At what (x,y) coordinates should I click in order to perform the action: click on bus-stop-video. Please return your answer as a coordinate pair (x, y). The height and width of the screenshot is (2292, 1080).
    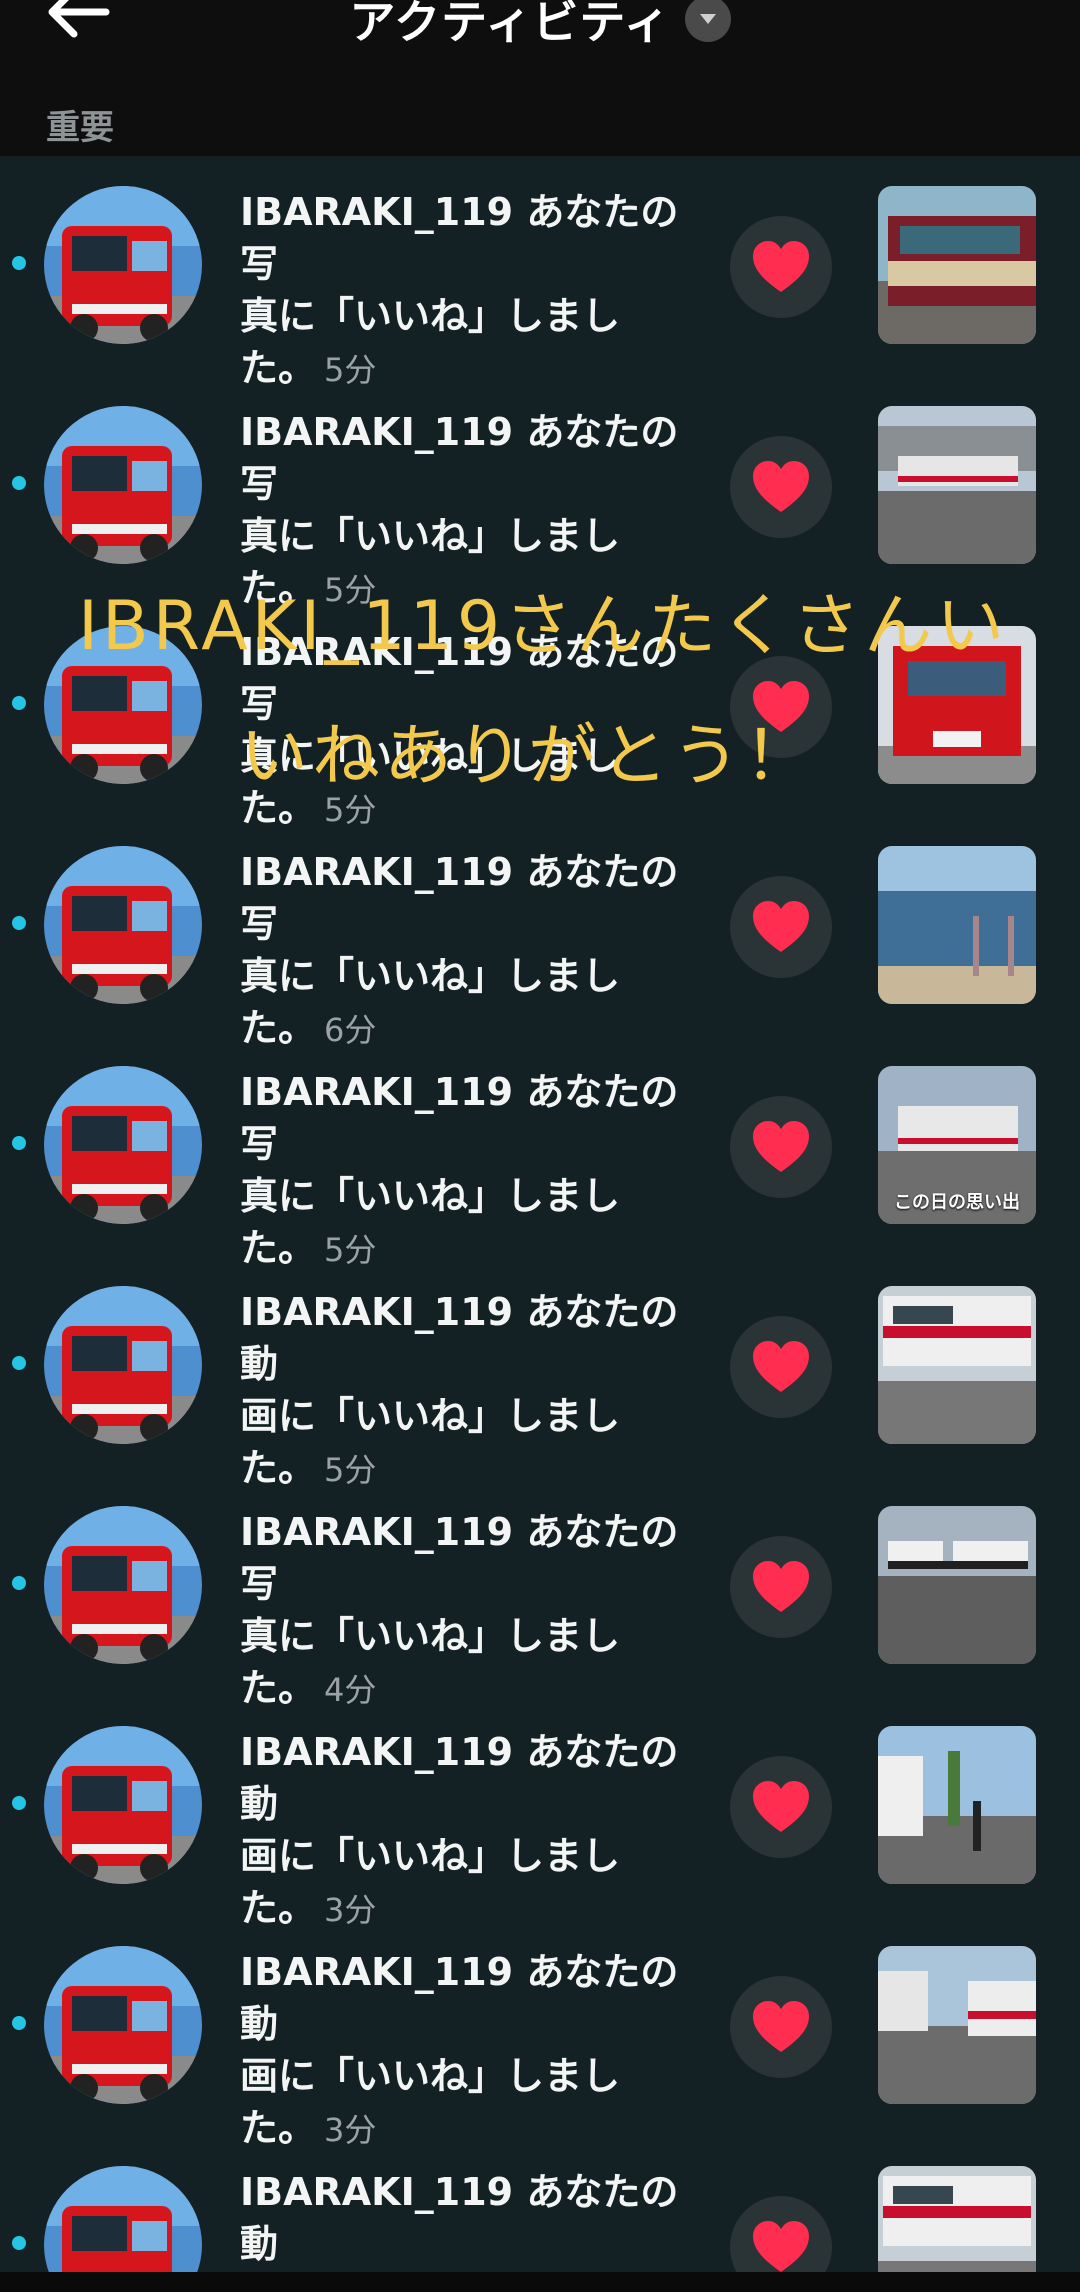
    Looking at the image, I should click on (957, 2025).